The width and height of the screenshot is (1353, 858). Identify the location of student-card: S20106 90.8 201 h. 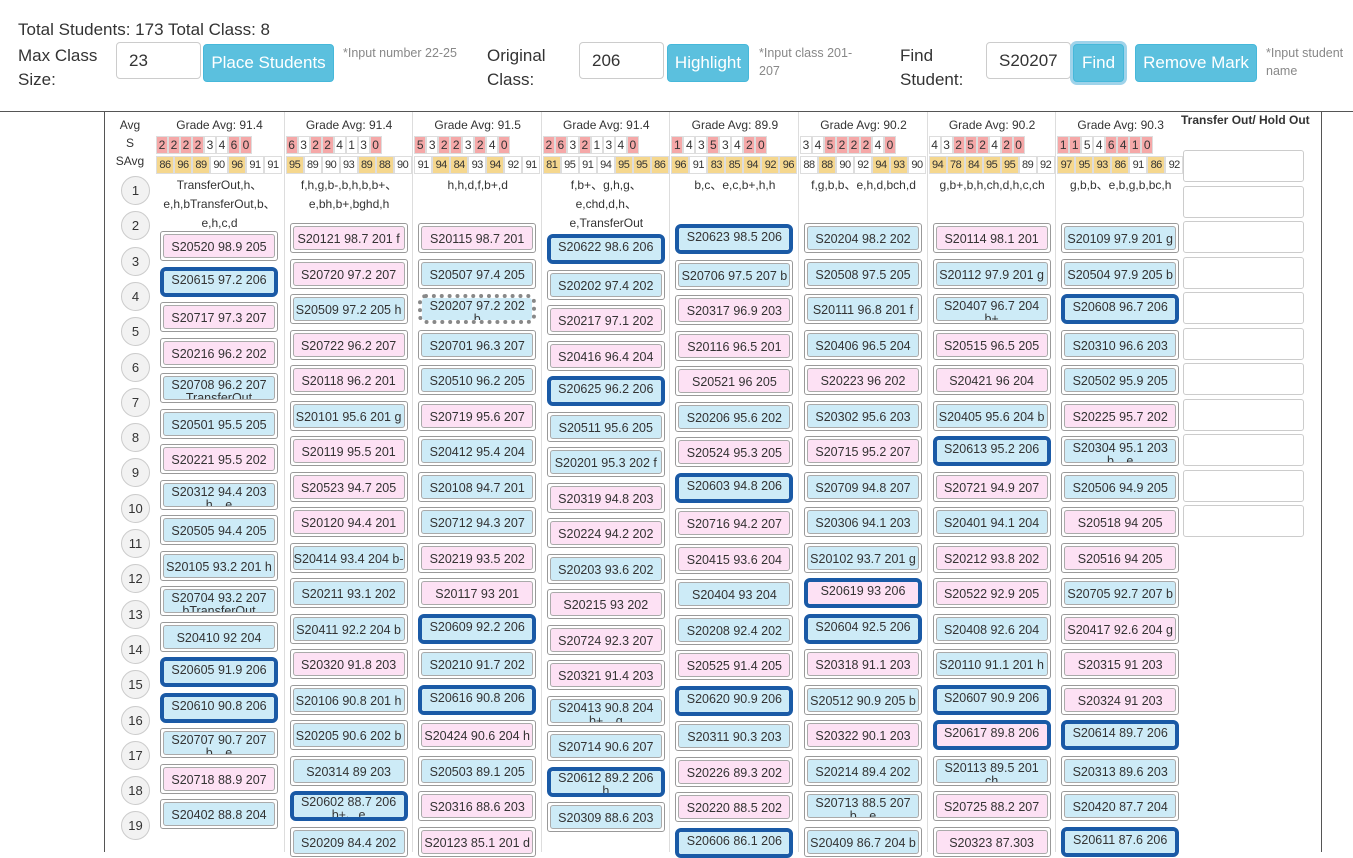
(348, 699).